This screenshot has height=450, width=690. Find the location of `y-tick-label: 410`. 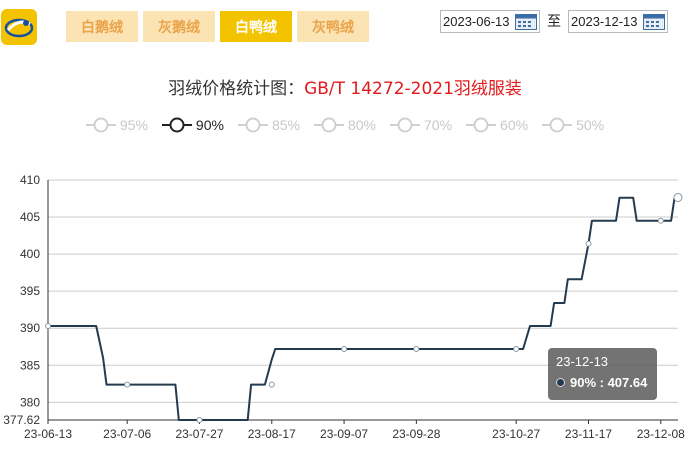

y-tick-label: 410 is located at coordinates (30, 180).